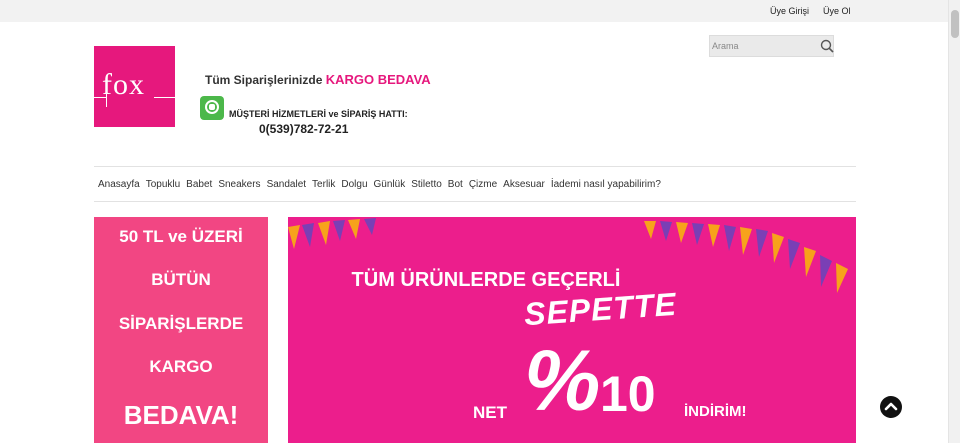  Describe the element at coordinates (762, 46) in the screenshot. I see `search-input` at that location.